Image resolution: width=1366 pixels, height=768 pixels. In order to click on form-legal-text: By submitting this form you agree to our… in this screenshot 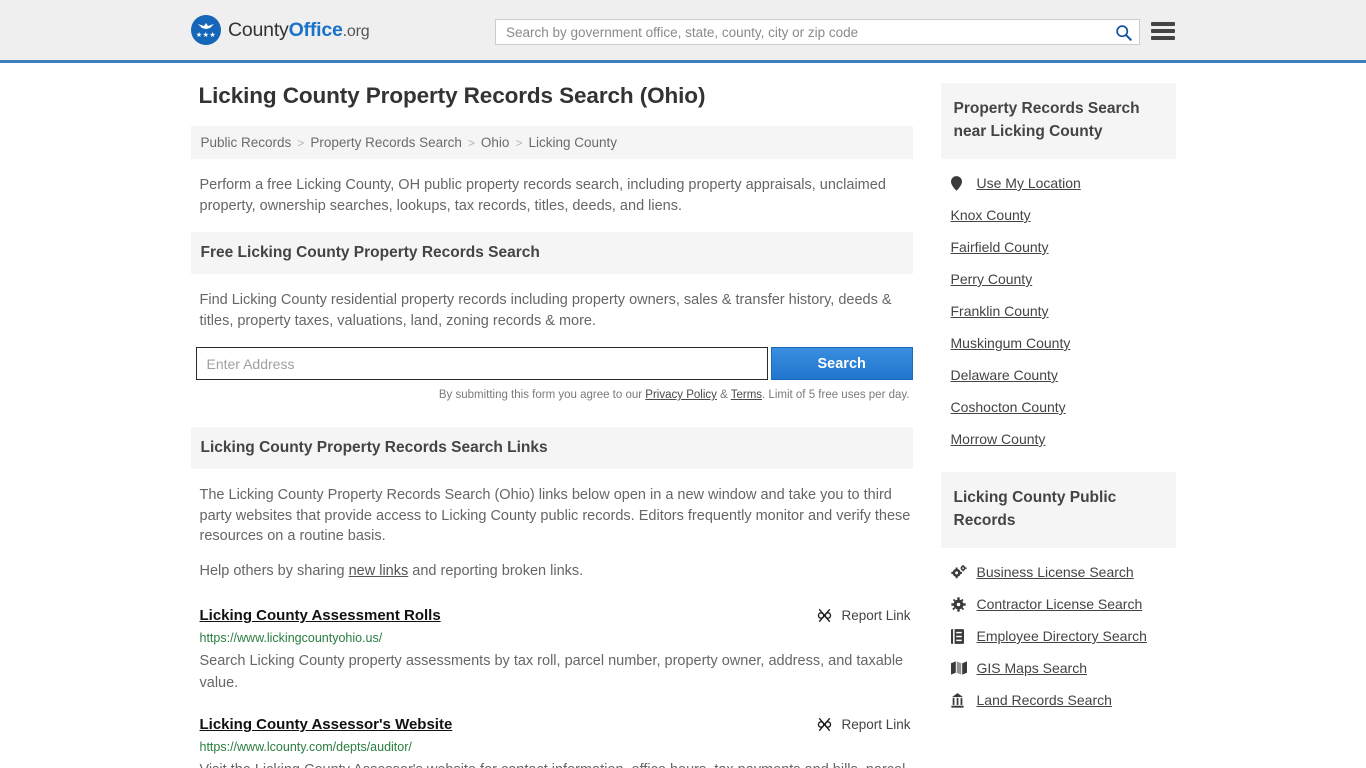, I will do `click(550, 395)`.